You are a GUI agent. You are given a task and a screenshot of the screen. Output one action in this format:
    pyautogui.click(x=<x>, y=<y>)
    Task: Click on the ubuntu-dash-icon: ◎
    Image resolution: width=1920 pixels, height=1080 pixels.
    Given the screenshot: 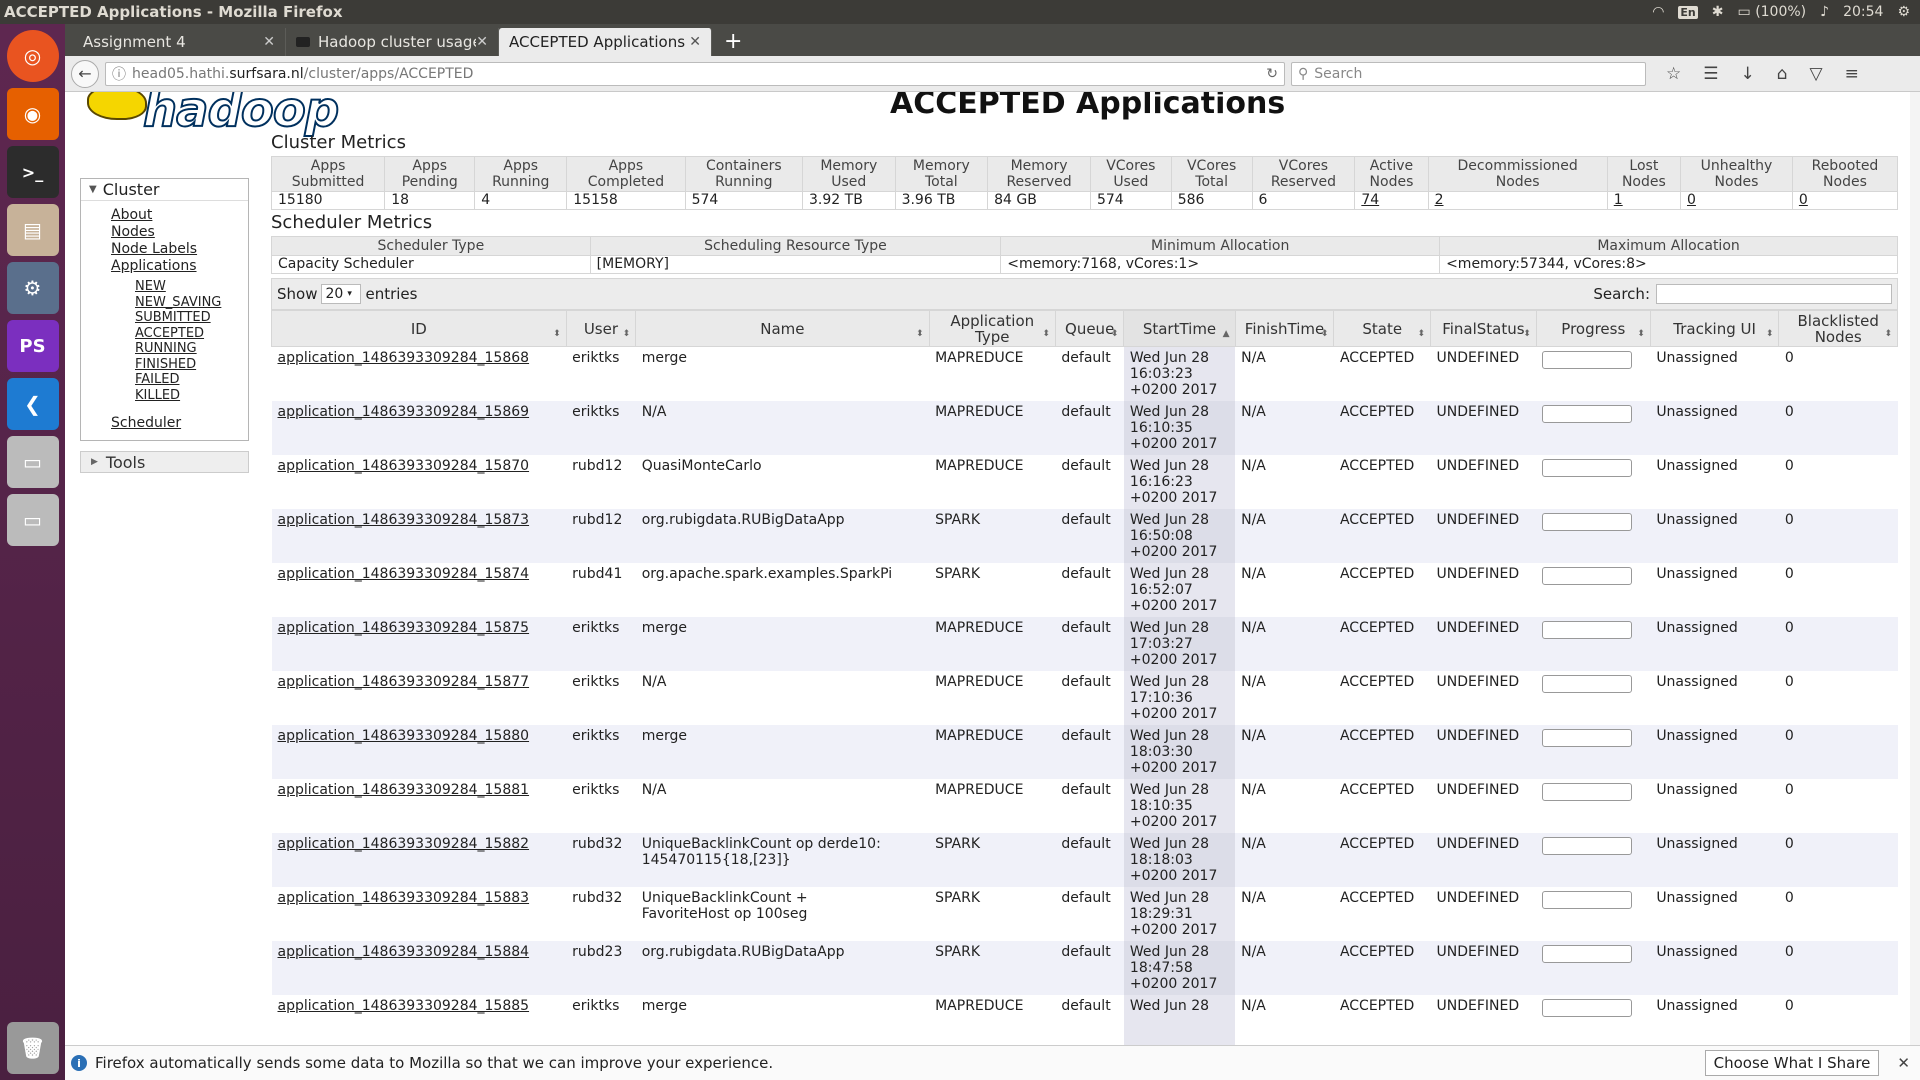 What is the action you would take?
    pyautogui.click(x=32, y=56)
    